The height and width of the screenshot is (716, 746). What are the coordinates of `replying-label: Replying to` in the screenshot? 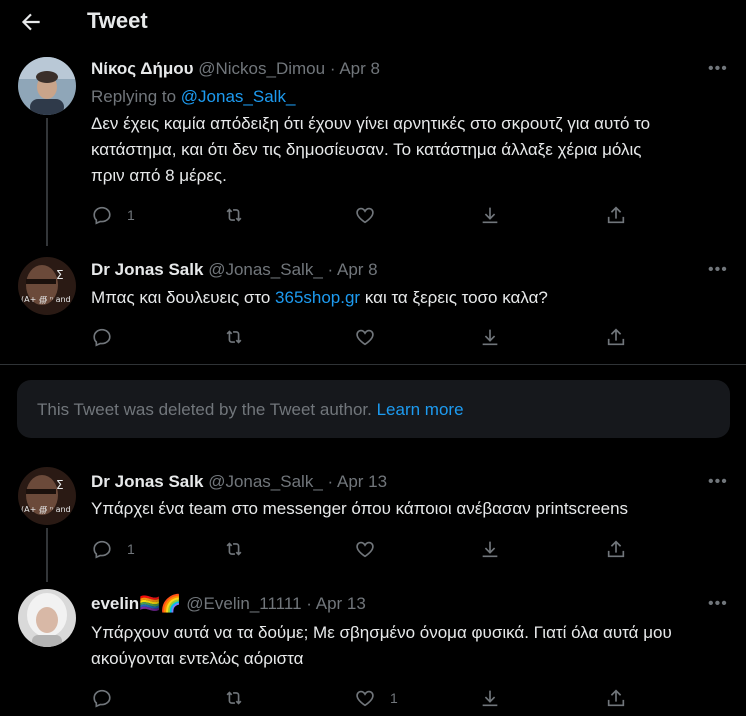 It's located at (134, 96).